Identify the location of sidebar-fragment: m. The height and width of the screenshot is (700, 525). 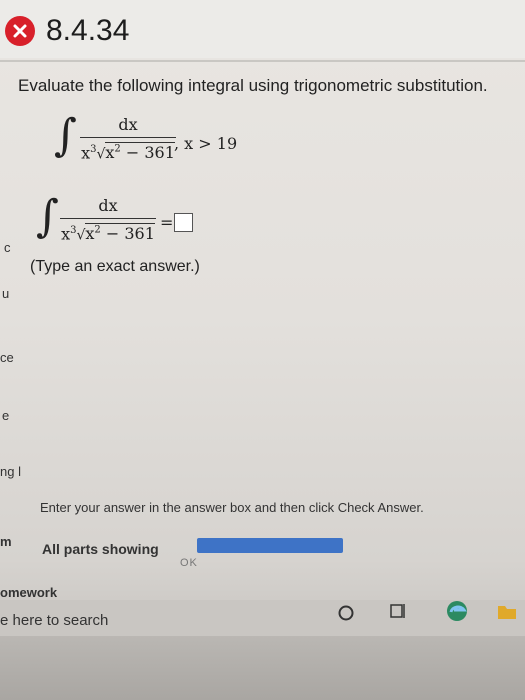
(6, 541).